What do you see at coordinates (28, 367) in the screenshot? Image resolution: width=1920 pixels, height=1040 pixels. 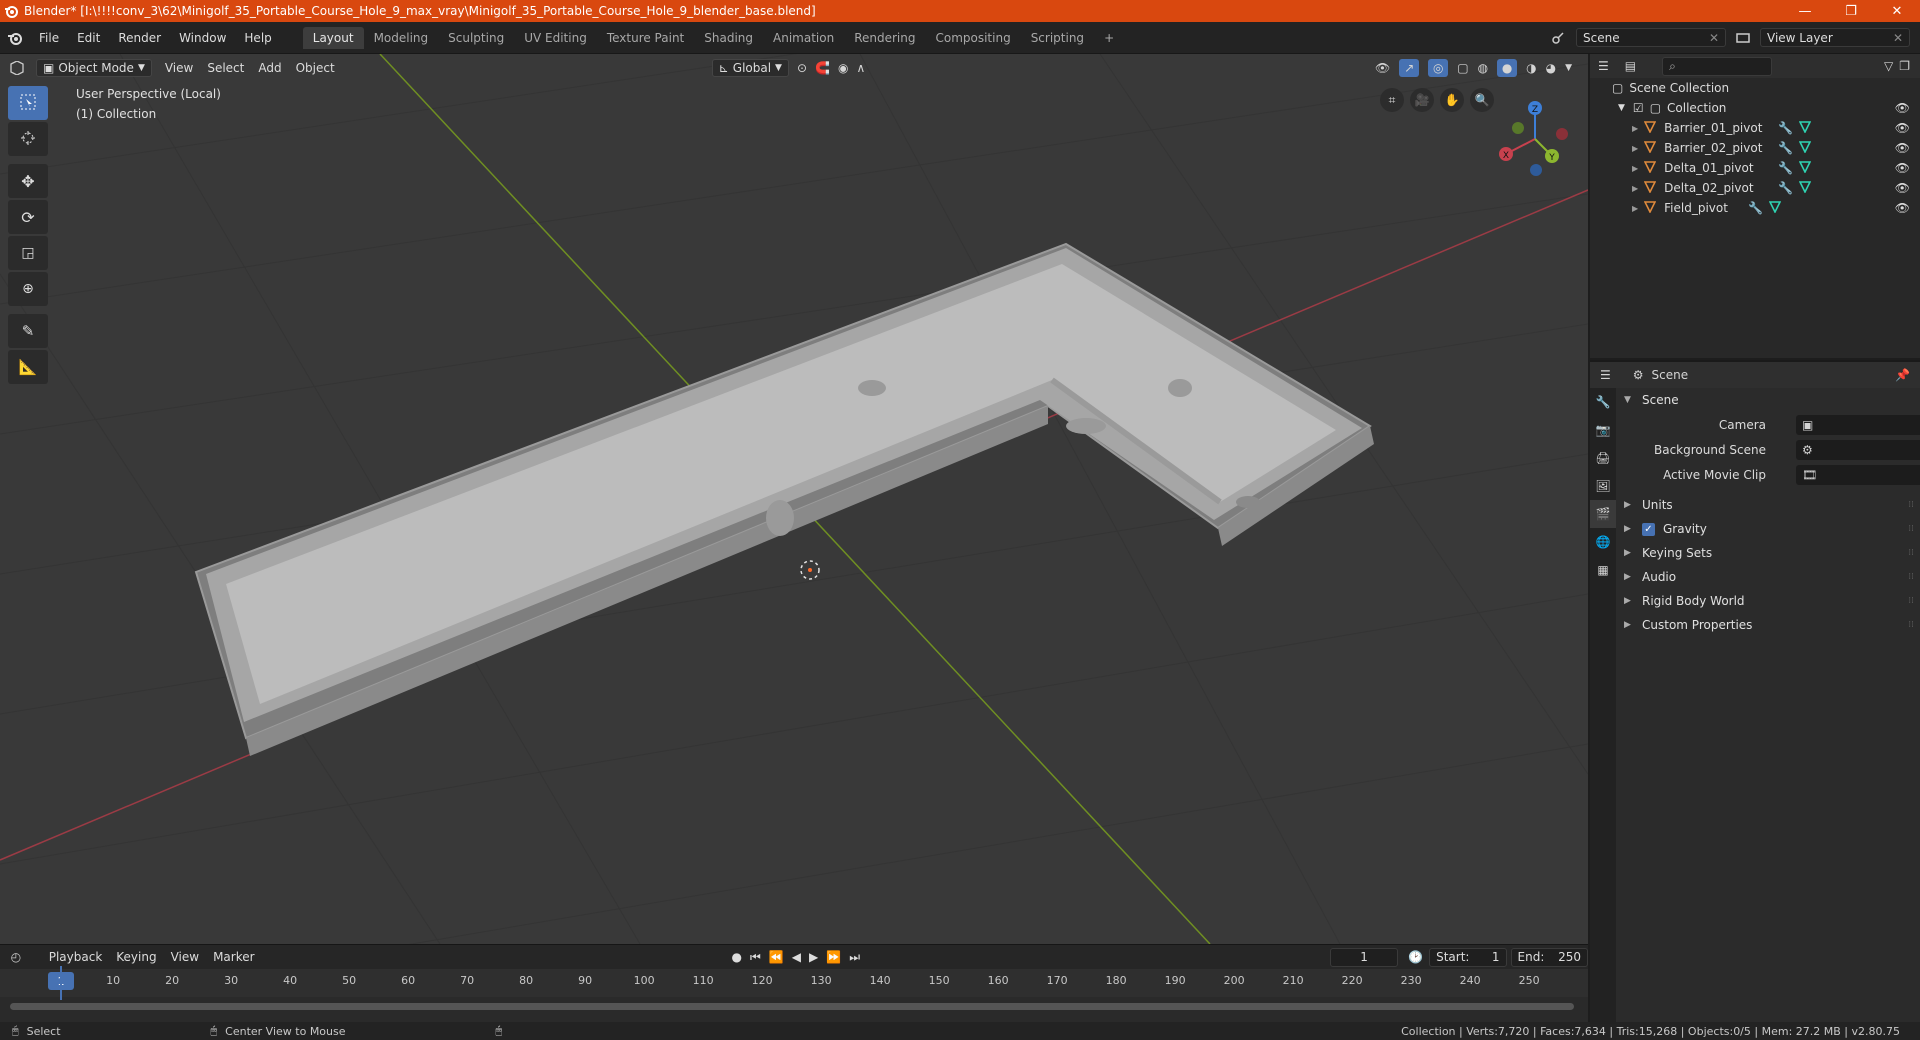 I see `measure-tool: 📐` at bounding box center [28, 367].